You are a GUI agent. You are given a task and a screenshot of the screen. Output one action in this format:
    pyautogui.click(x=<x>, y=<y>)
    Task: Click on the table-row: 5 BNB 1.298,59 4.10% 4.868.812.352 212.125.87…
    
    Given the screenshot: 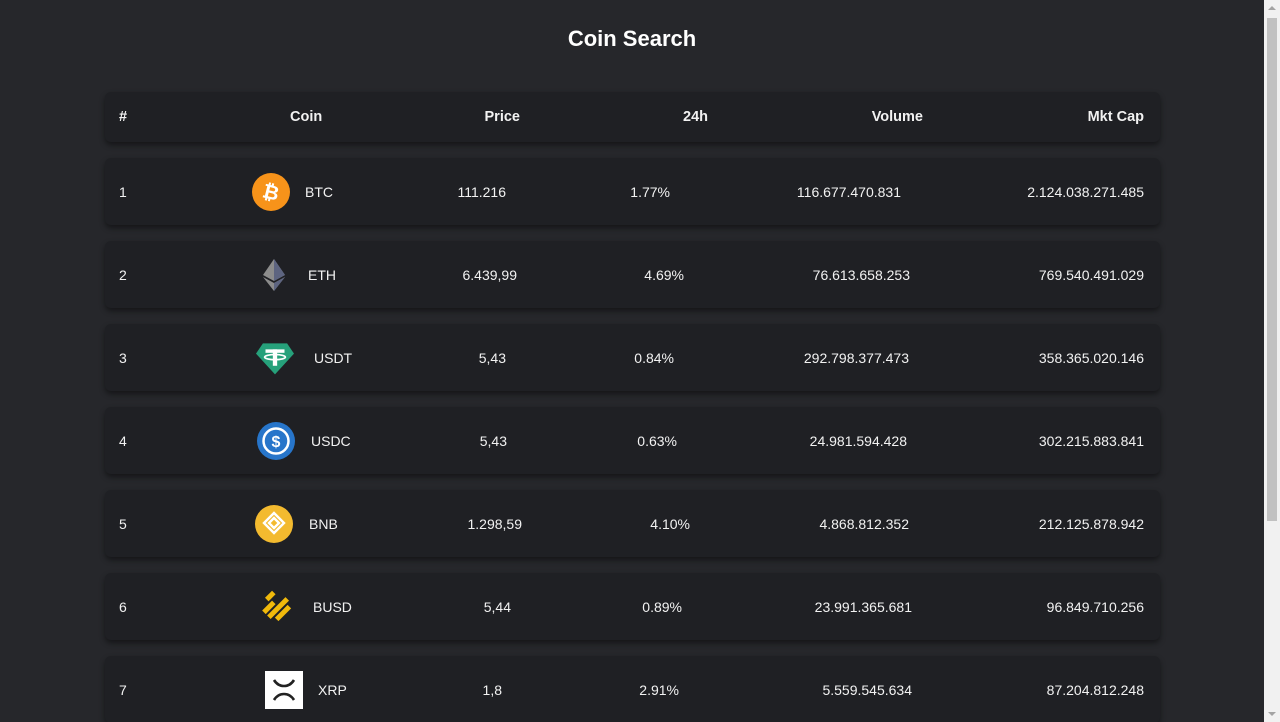 What is the action you would take?
    pyautogui.click(x=632, y=523)
    